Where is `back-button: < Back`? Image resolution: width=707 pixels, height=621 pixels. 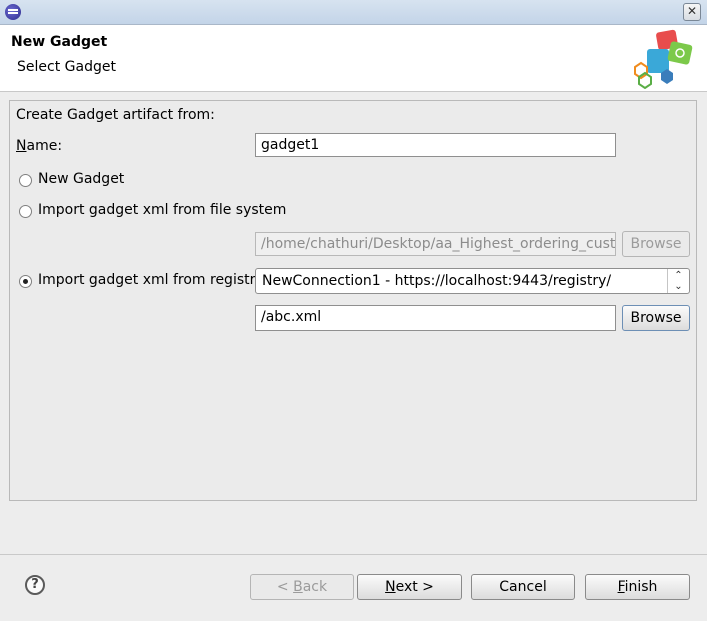
back-button: < Back is located at coordinates (302, 587).